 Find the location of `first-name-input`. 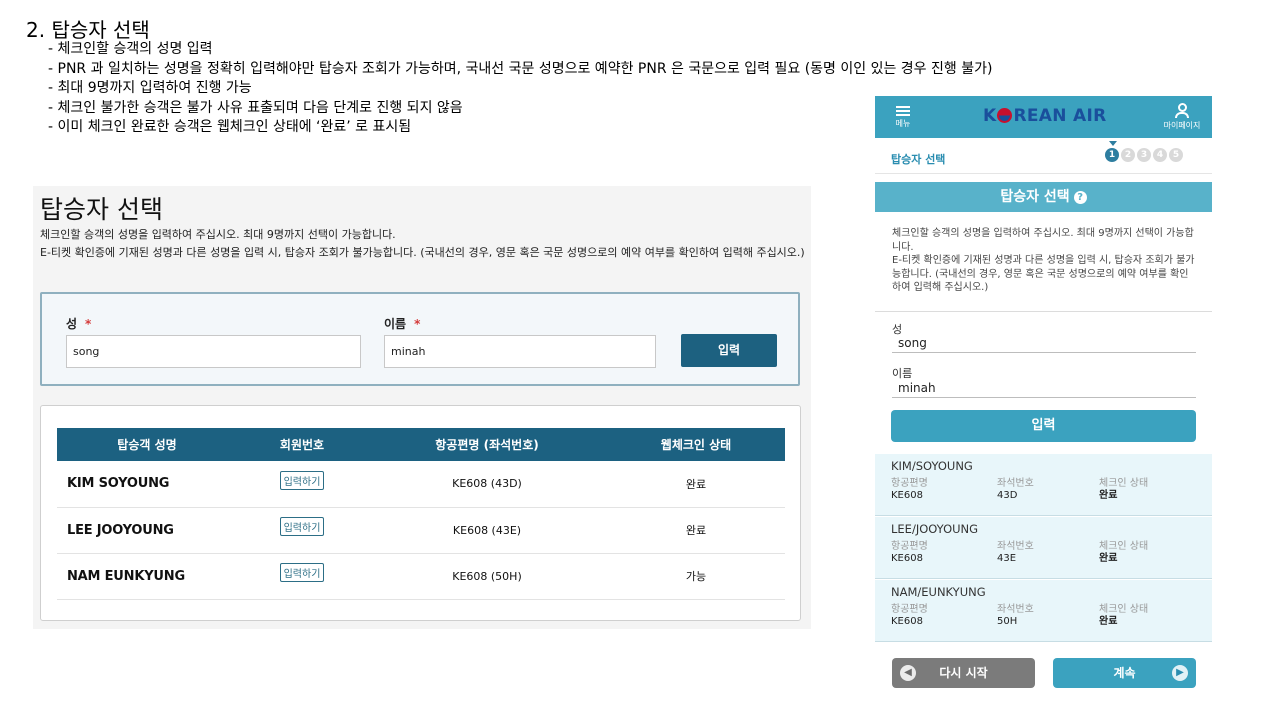

first-name-input is located at coordinates (520, 351).